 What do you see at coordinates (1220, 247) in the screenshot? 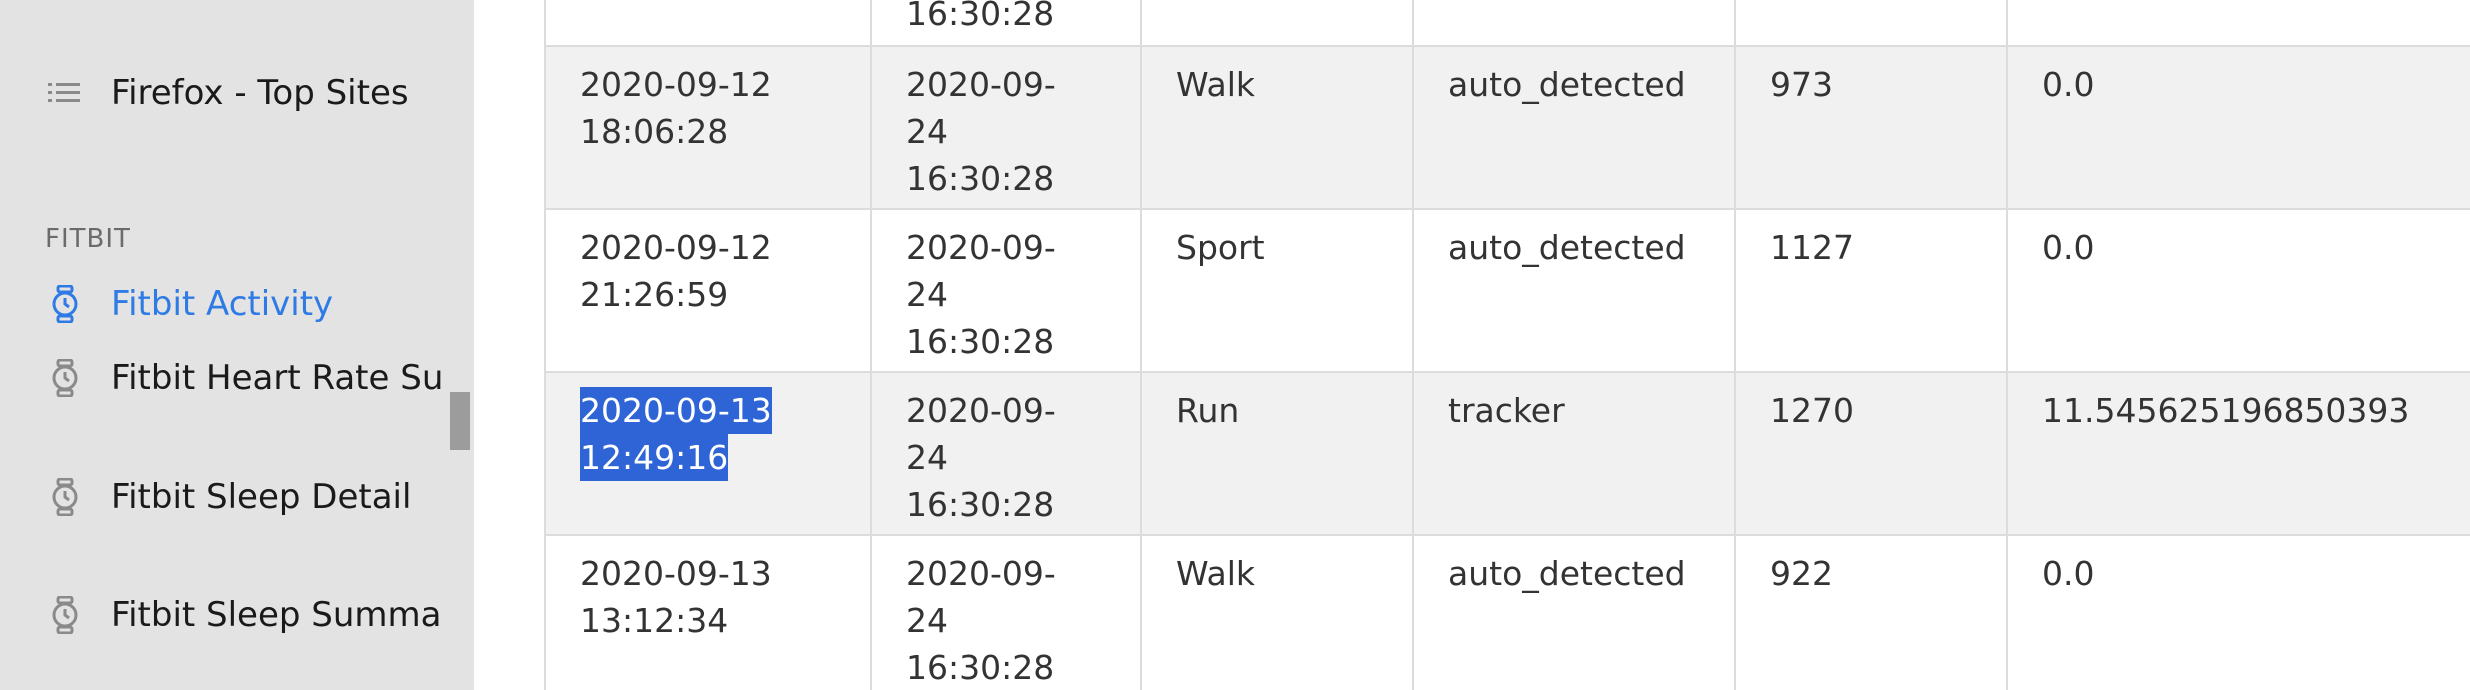
I see `cell-text: Sport` at bounding box center [1220, 247].